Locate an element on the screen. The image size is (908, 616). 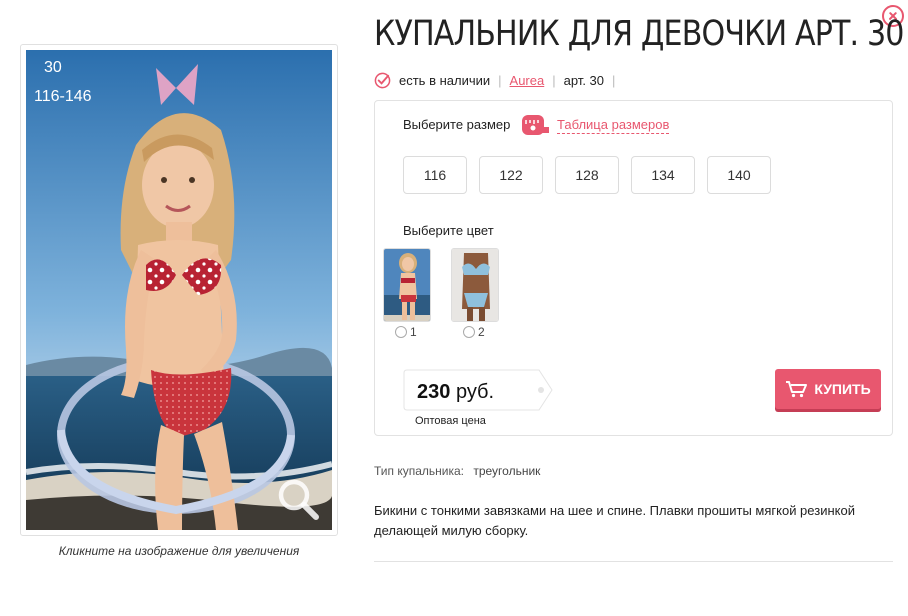
divider is located at coordinates (633, 561).